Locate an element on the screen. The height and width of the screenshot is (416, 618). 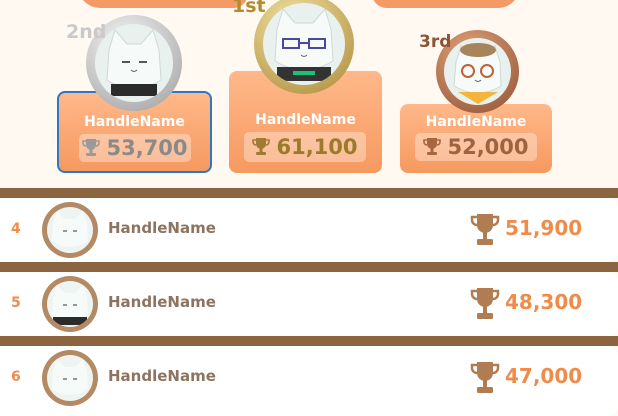
podium-card-3rd: HandleName 52,000 is located at coordinates (476, 138).